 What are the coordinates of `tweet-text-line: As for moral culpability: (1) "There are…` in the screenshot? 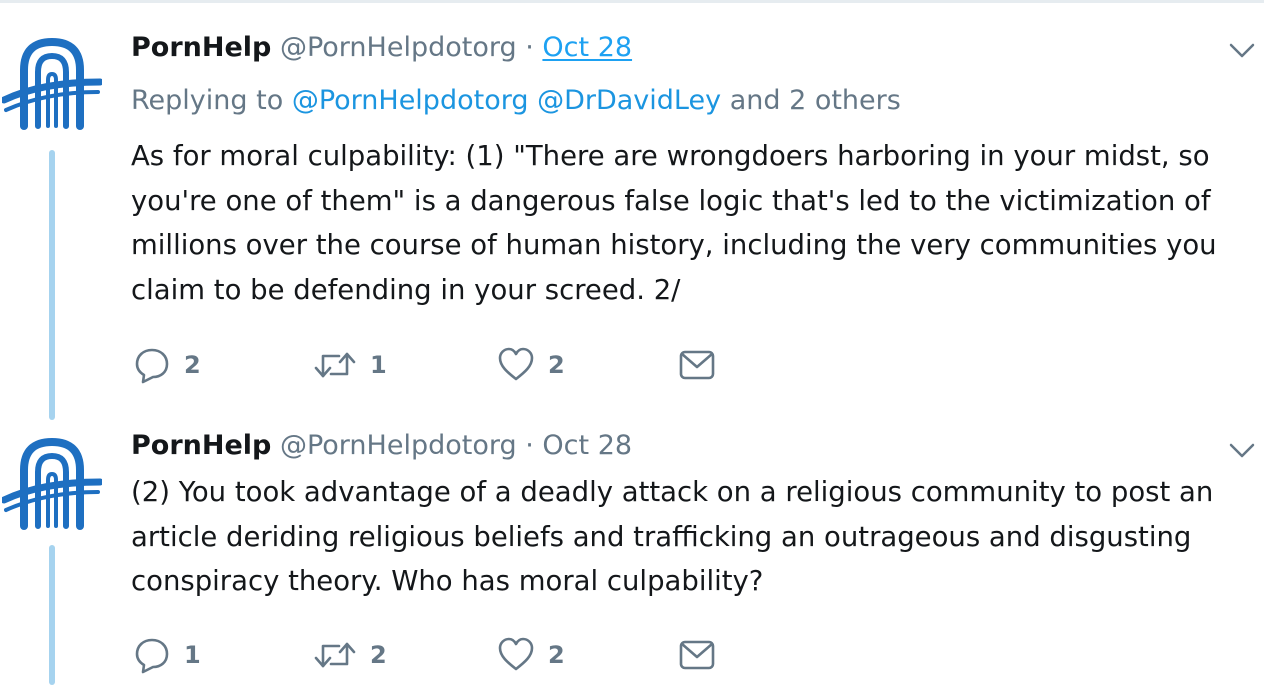 It's located at (670, 156).